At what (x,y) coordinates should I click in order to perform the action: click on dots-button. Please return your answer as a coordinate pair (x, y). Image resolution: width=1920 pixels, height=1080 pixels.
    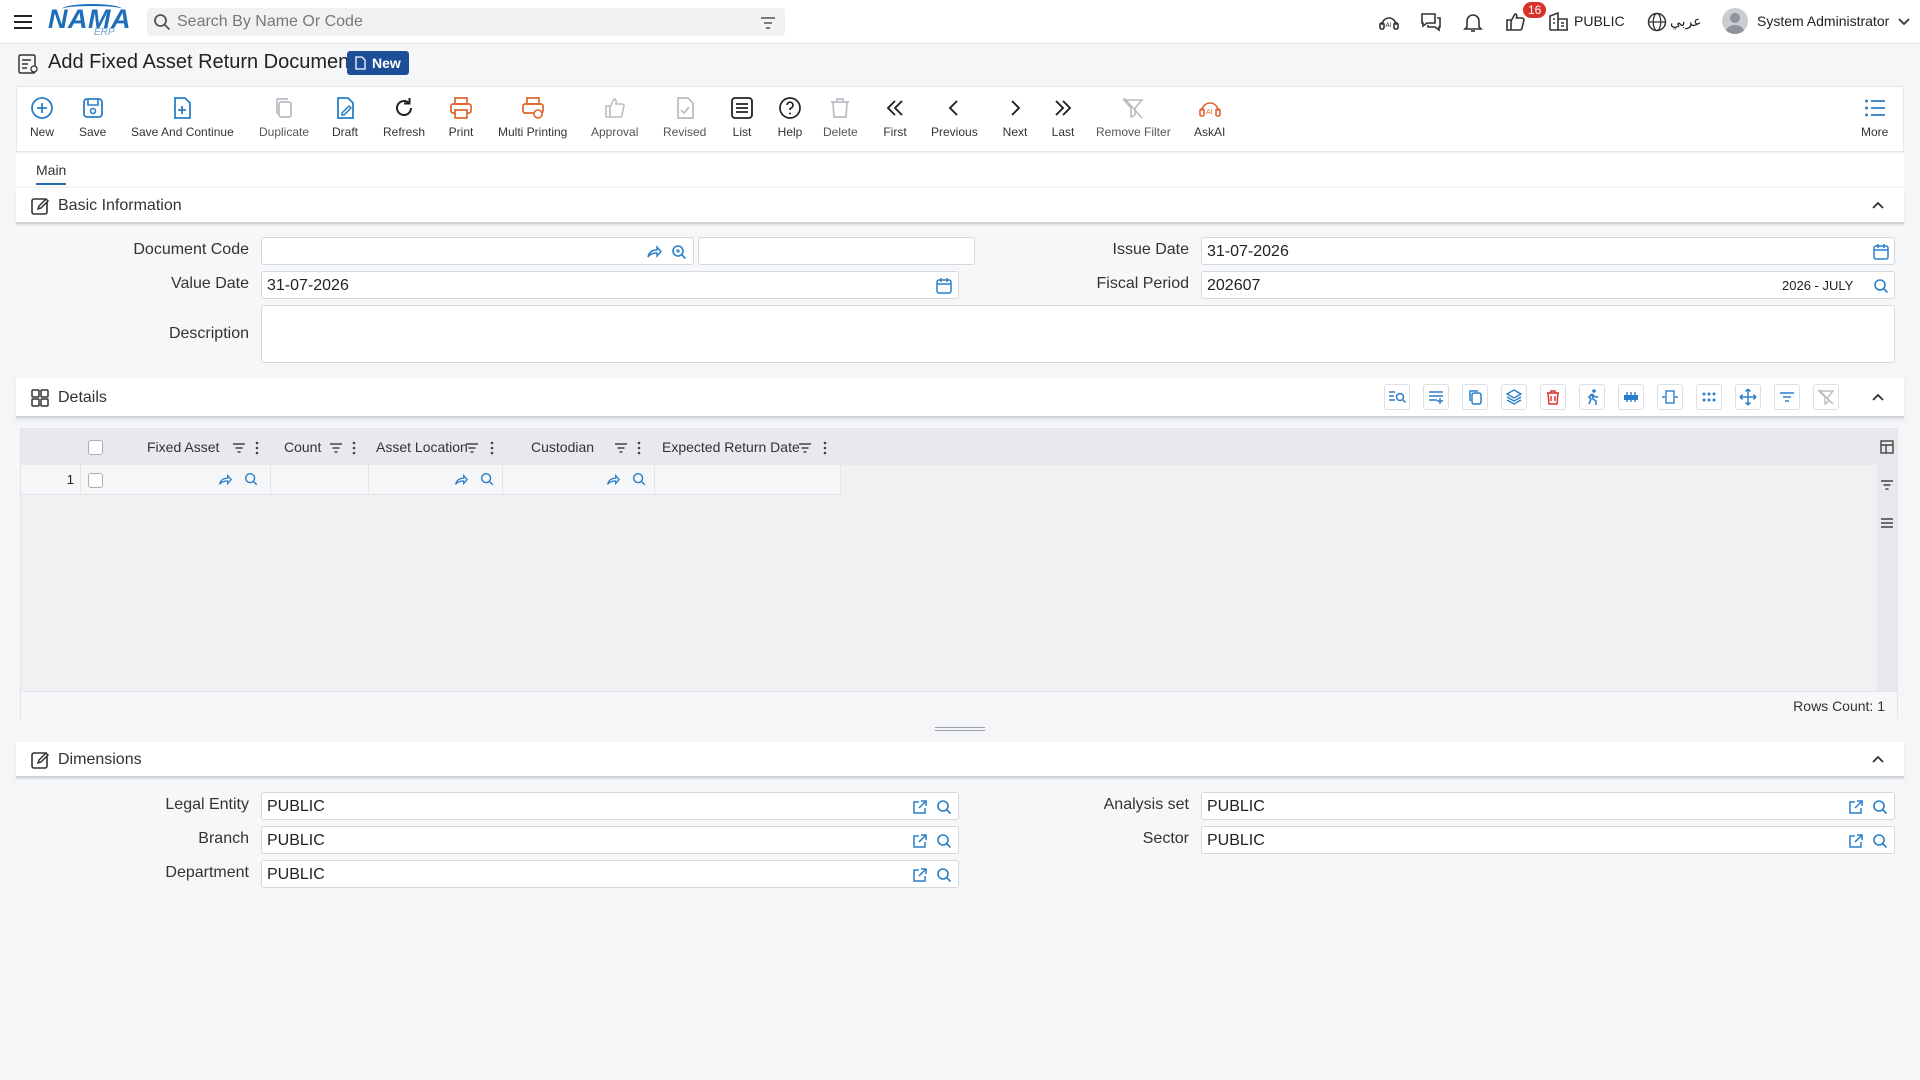
    Looking at the image, I should click on (1709, 397).